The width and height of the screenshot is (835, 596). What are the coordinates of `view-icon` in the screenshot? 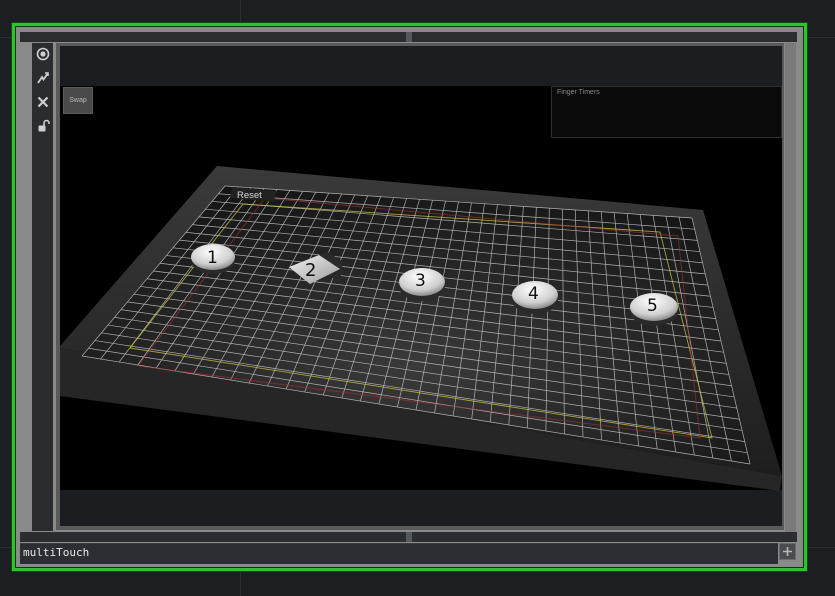 It's located at (42, 54).